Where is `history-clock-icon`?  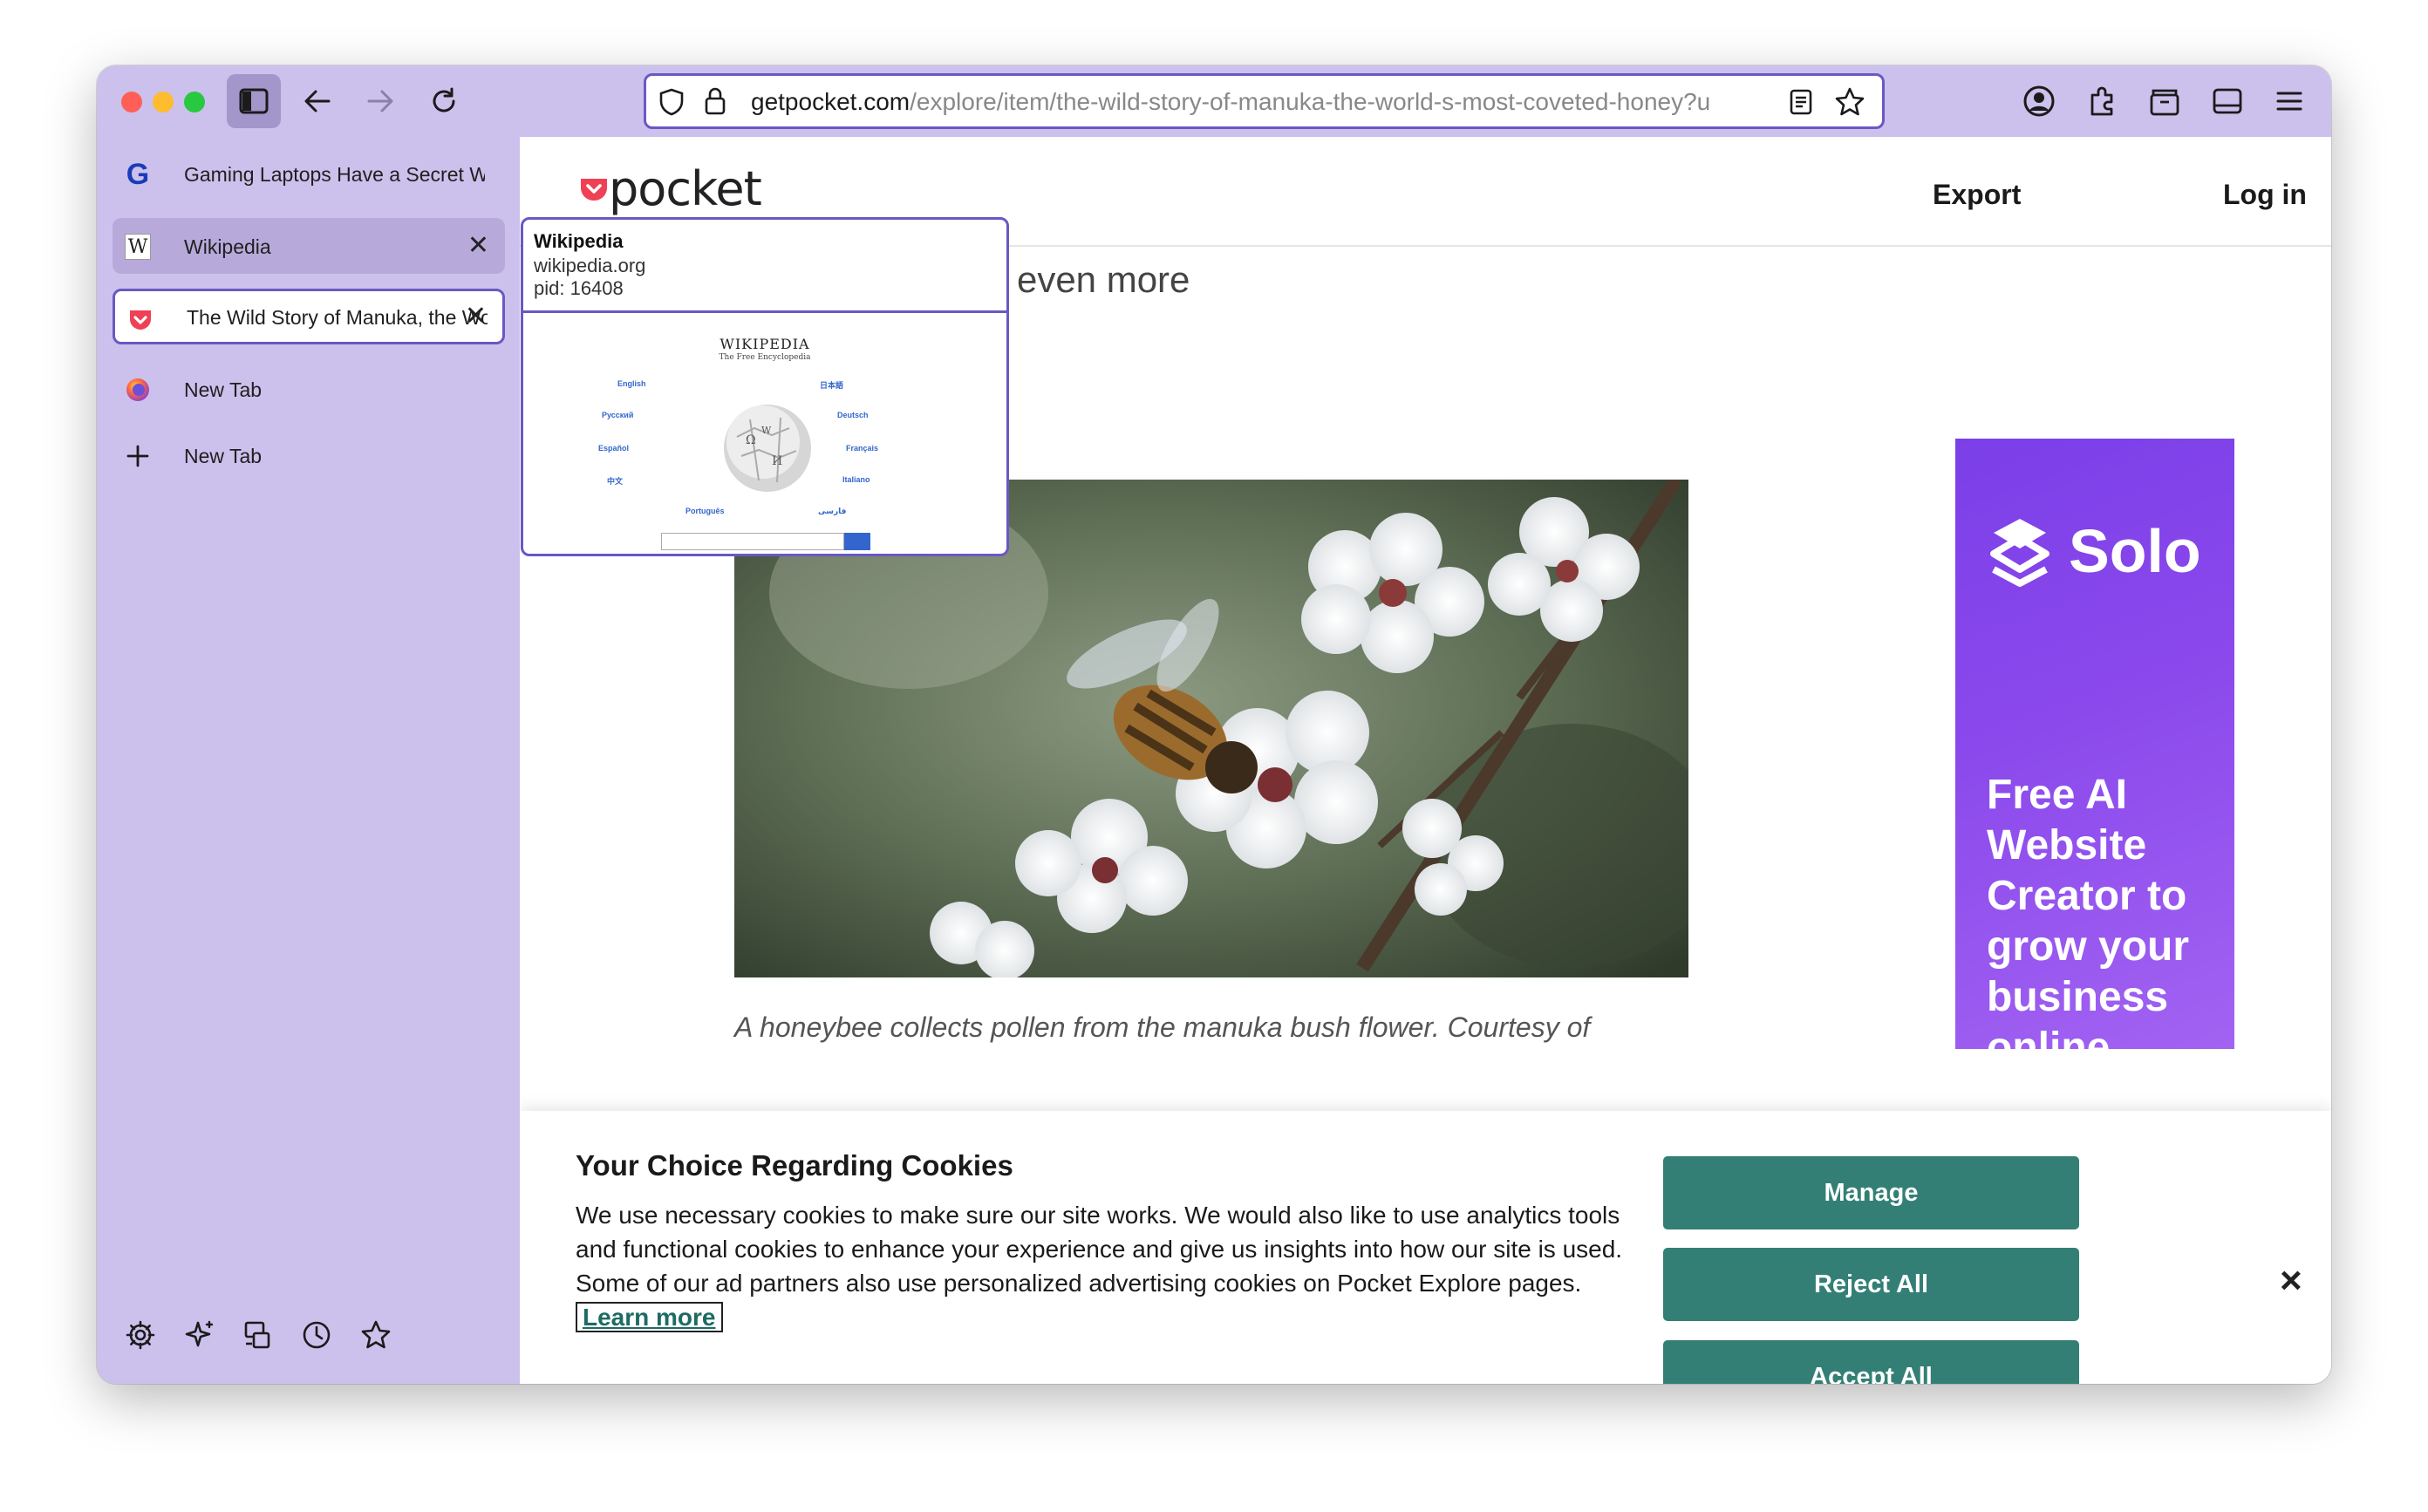 history-clock-icon is located at coordinates (316, 1335).